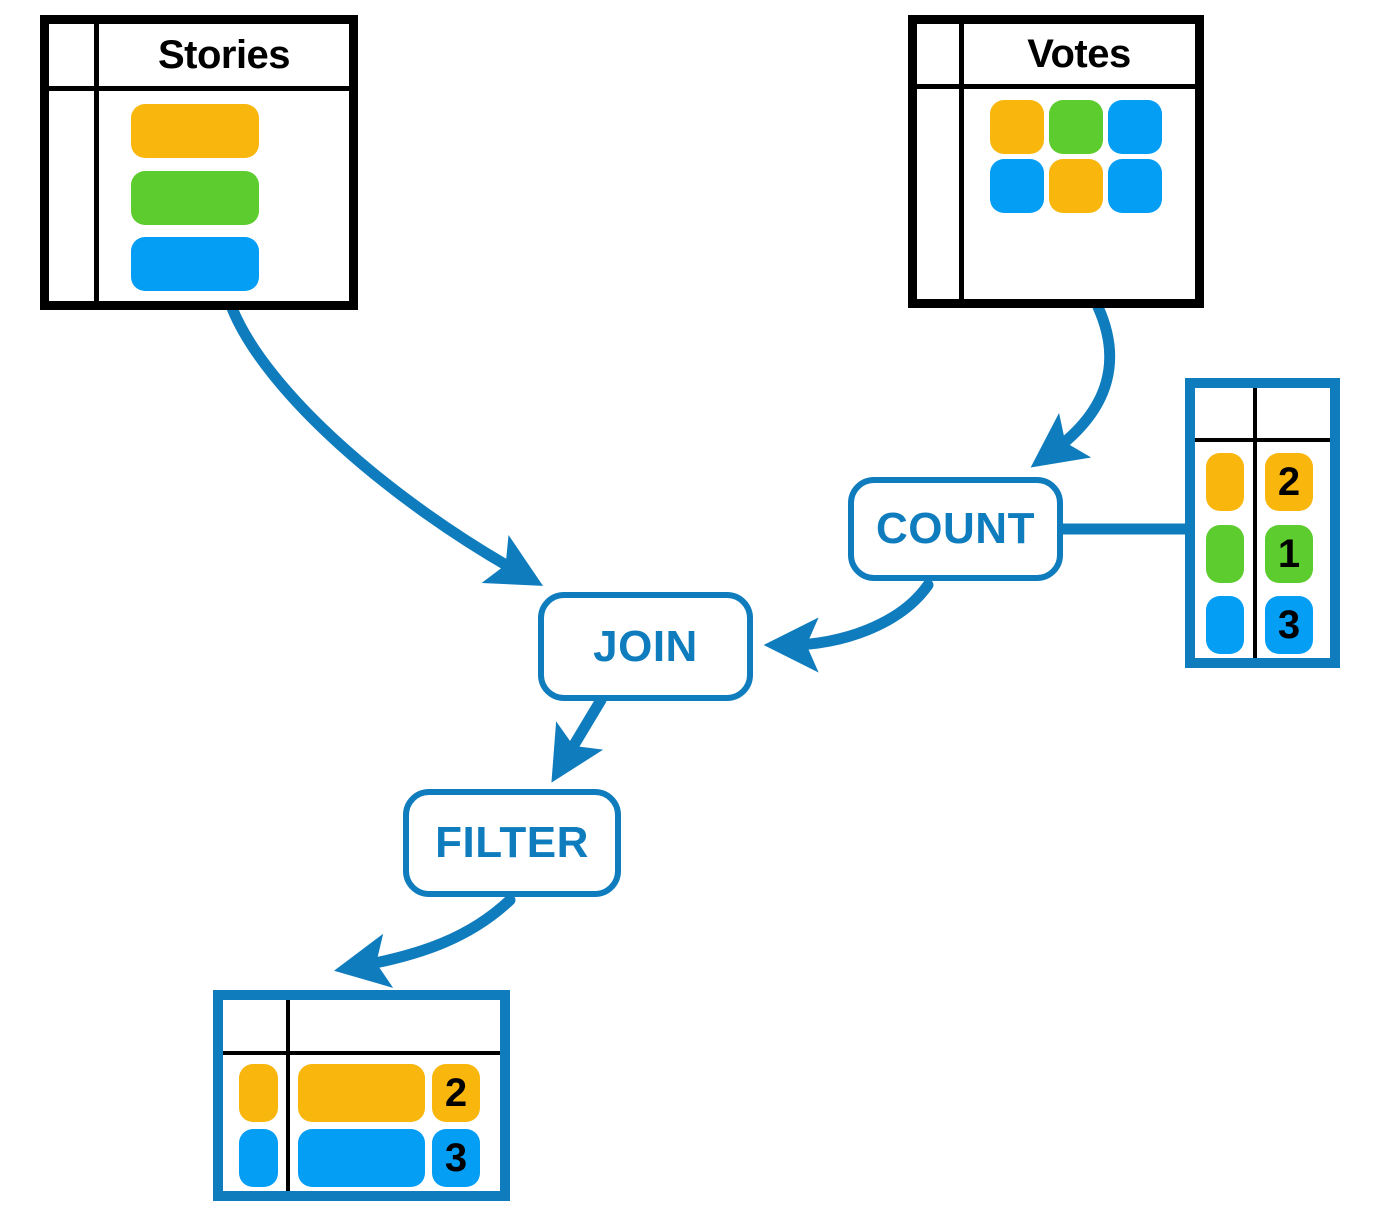  I want to click on votes-table-title: Votes, so click(1079, 53).